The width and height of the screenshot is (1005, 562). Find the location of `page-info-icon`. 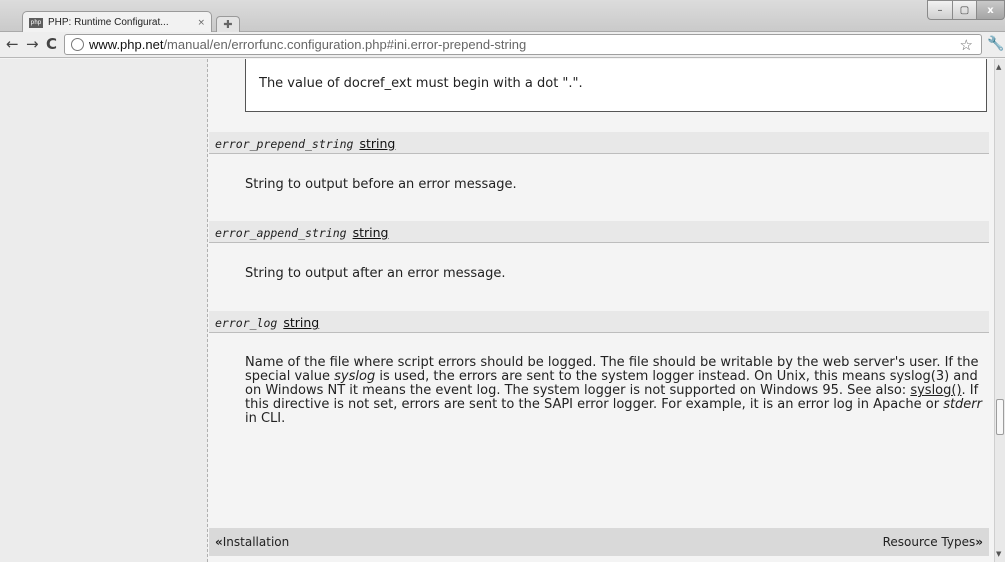

page-info-icon is located at coordinates (77, 44).